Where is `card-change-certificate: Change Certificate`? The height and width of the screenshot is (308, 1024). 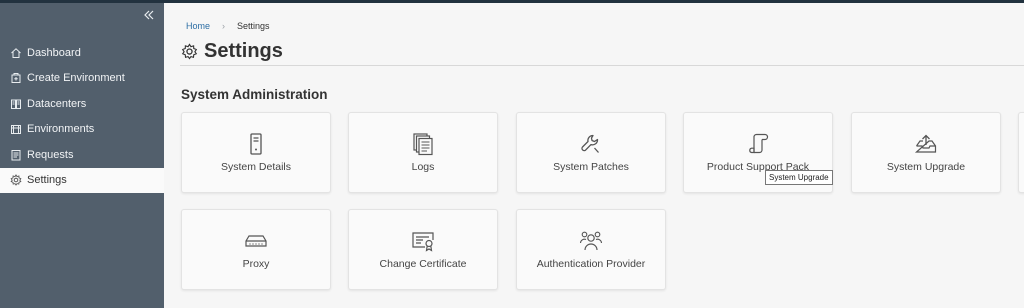
card-change-certificate: Change Certificate is located at coordinates (423, 249).